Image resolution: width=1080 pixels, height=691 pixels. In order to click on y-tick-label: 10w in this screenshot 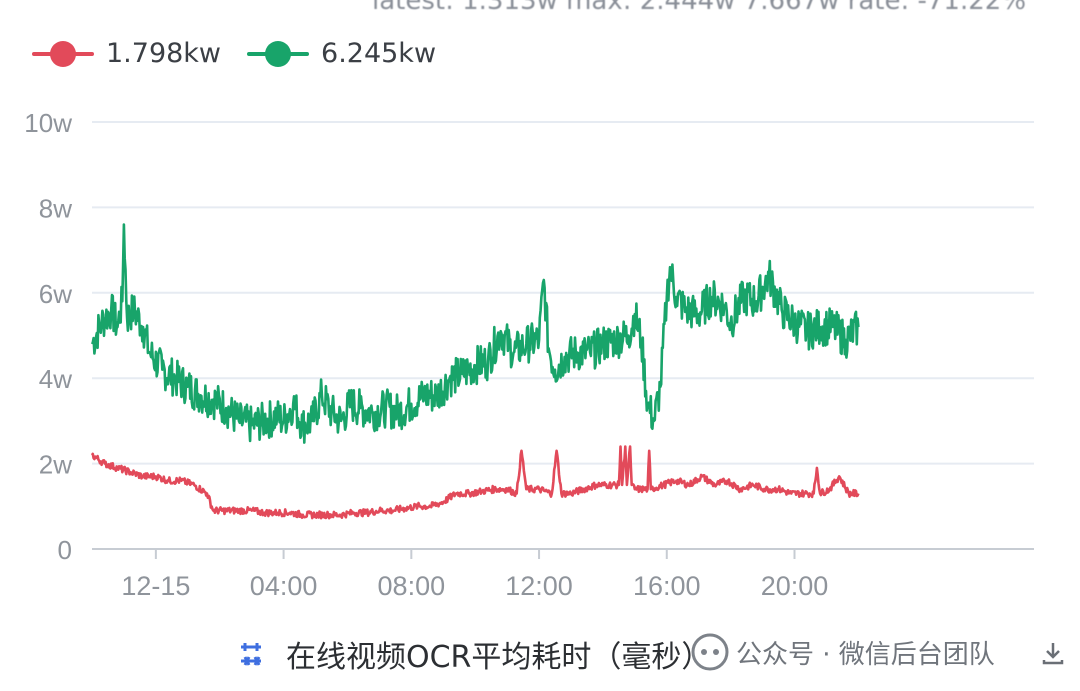, I will do `click(48, 123)`.